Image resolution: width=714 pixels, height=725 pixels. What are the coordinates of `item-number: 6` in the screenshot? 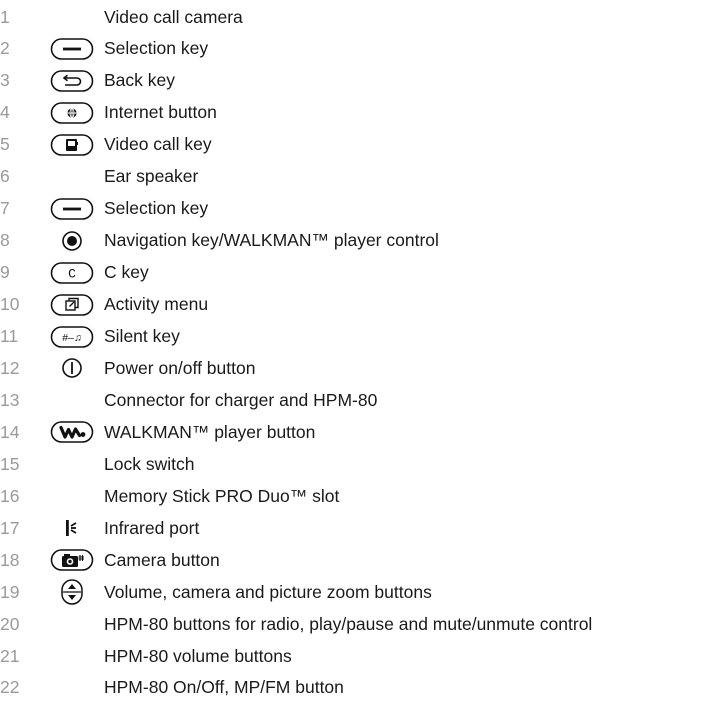 It's located at (5, 176).